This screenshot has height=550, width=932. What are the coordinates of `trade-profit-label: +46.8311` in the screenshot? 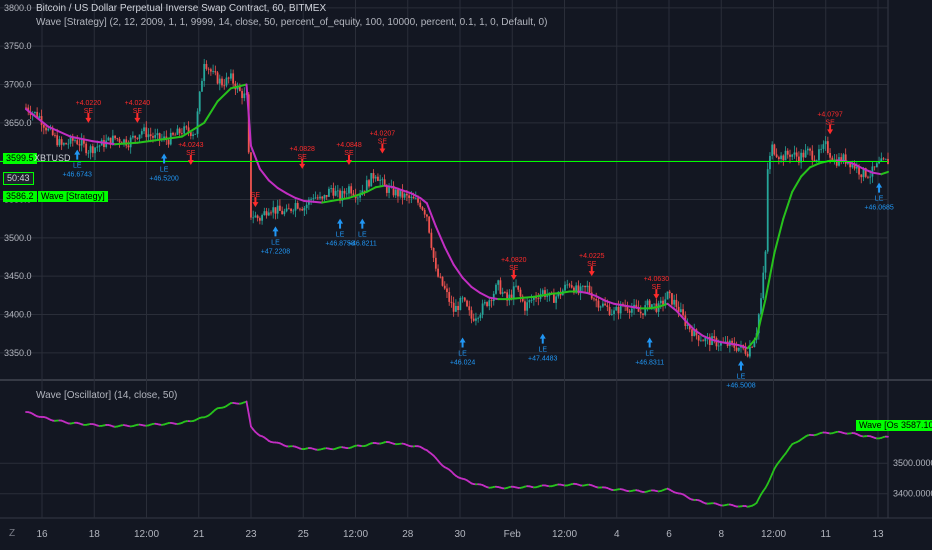 It's located at (649, 363).